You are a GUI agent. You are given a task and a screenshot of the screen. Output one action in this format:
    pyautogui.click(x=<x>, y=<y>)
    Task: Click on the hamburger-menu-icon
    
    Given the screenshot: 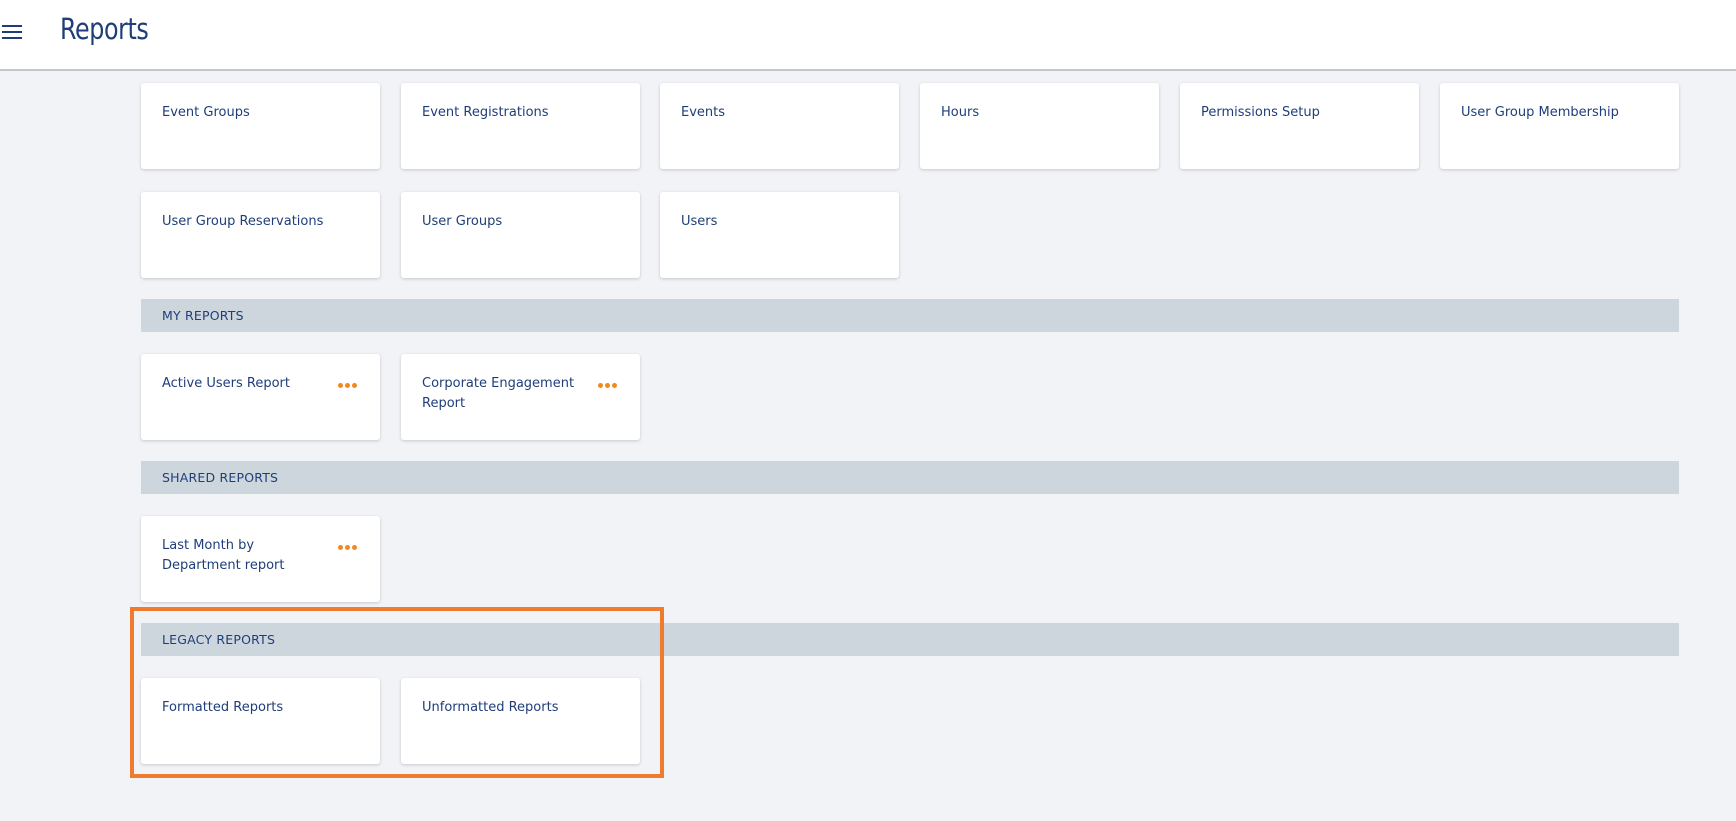 What is the action you would take?
    pyautogui.click(x=13, y=33)
    